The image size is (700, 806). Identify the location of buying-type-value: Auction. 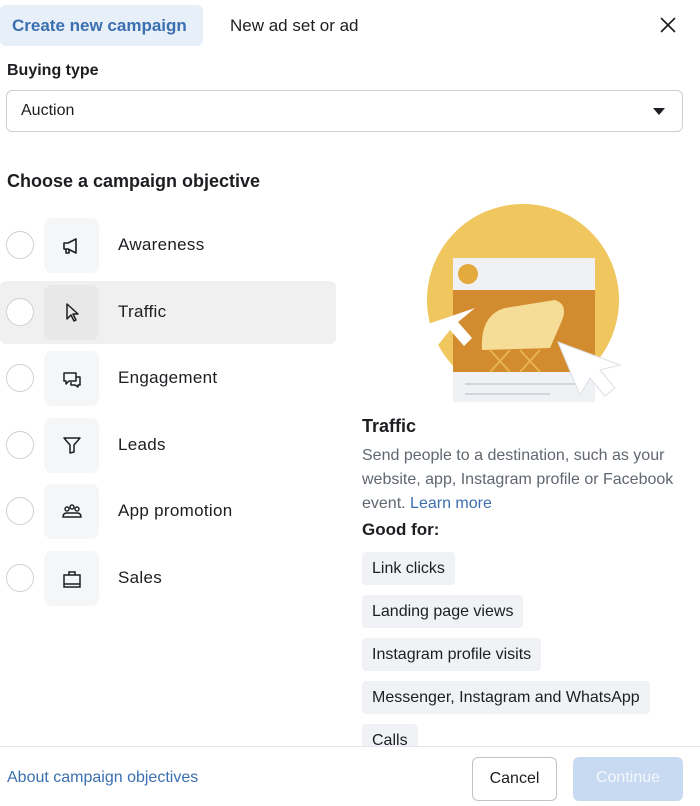
(48, 110).